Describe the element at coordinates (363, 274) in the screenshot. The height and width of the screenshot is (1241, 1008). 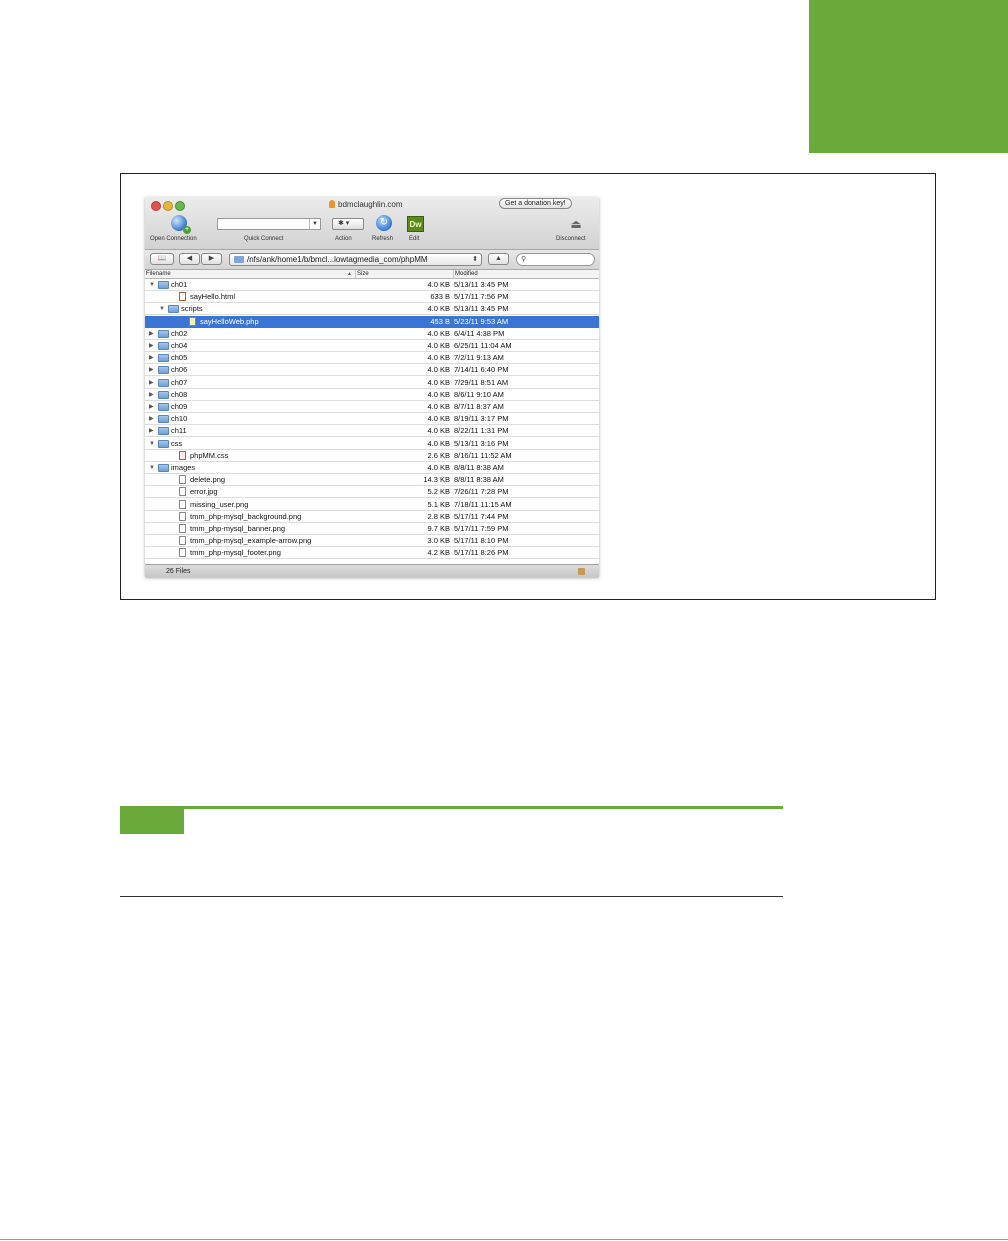
I see `column-size: Size` at that location.